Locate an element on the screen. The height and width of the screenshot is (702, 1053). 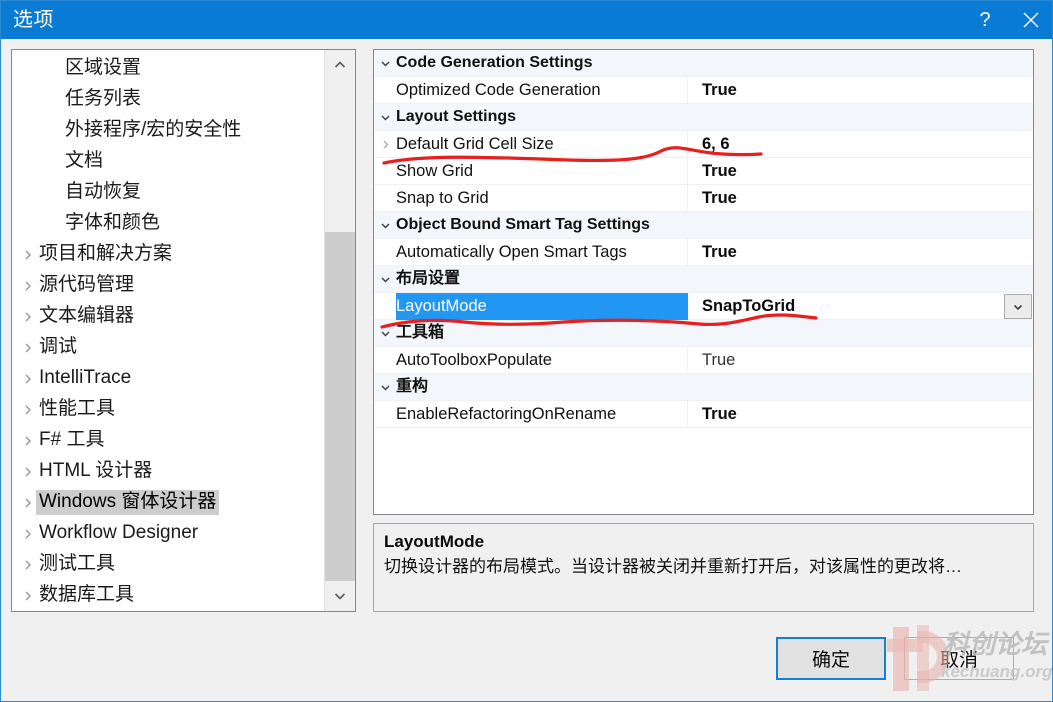
property-row: Automatically Open Smart Tags True is located at coordinates (703, 252).